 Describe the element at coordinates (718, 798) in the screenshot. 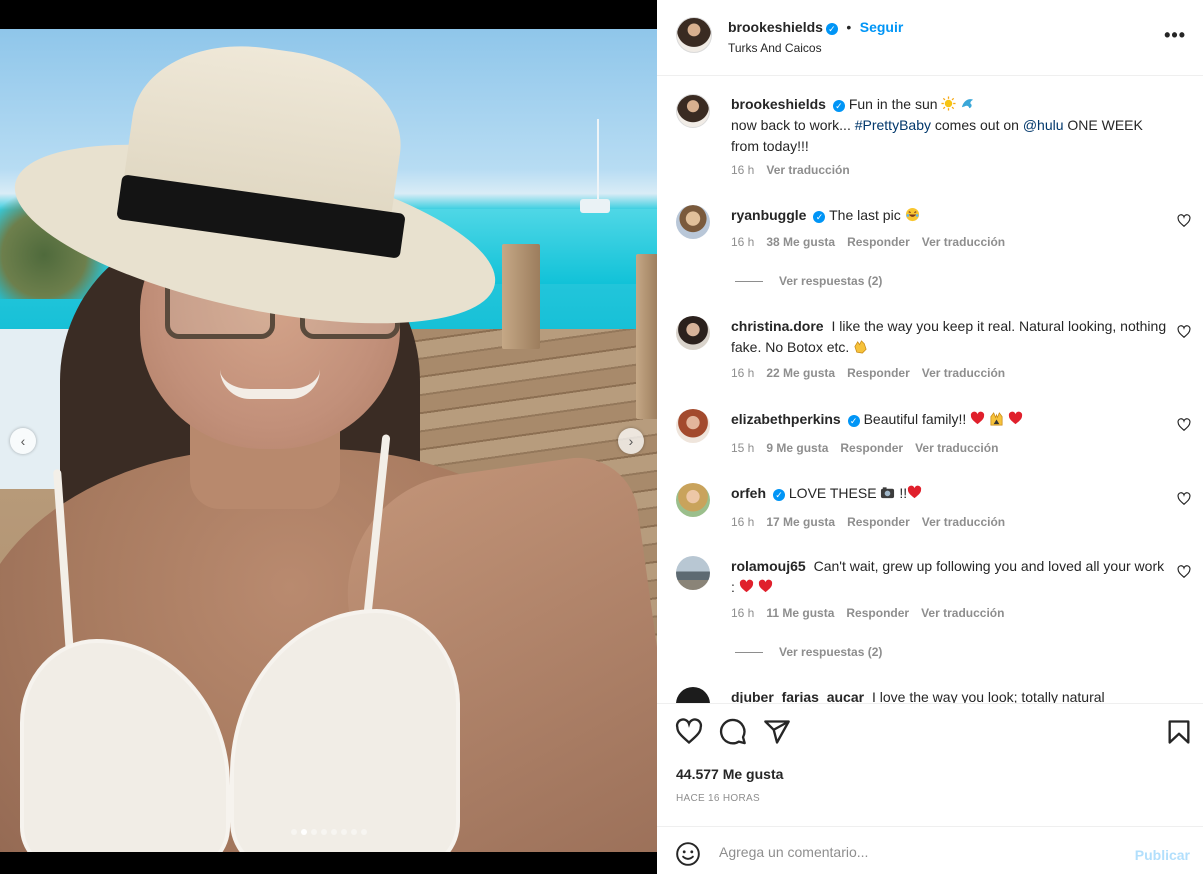

I see `post-timestamp: Hace 16 horas` at that location.